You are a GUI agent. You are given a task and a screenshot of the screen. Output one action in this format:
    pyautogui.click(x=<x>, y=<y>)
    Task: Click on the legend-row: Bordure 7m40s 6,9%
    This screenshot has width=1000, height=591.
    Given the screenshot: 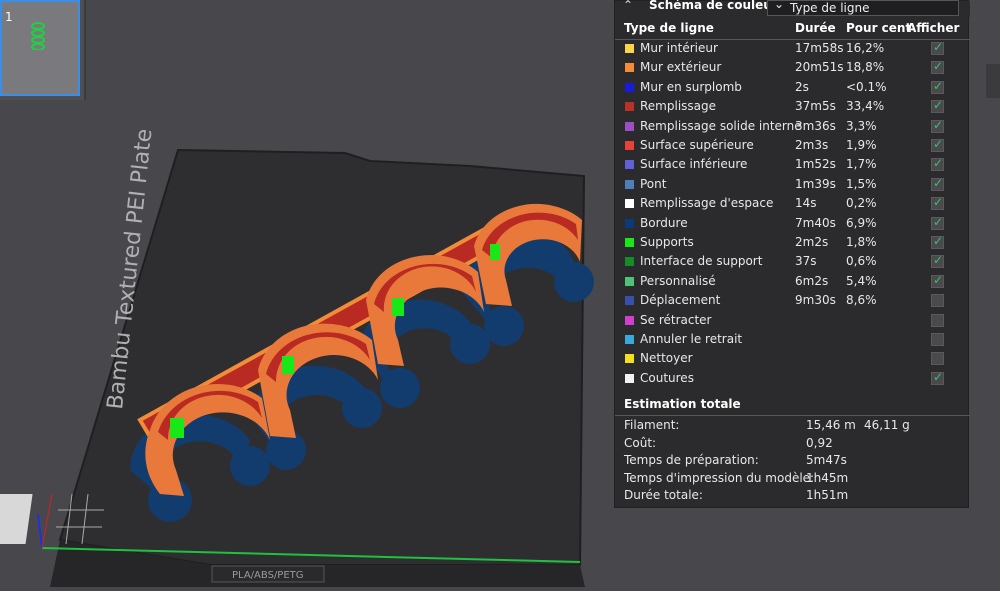 What is the action you would take?
    pyautogui.click(x=792, y=223)
    